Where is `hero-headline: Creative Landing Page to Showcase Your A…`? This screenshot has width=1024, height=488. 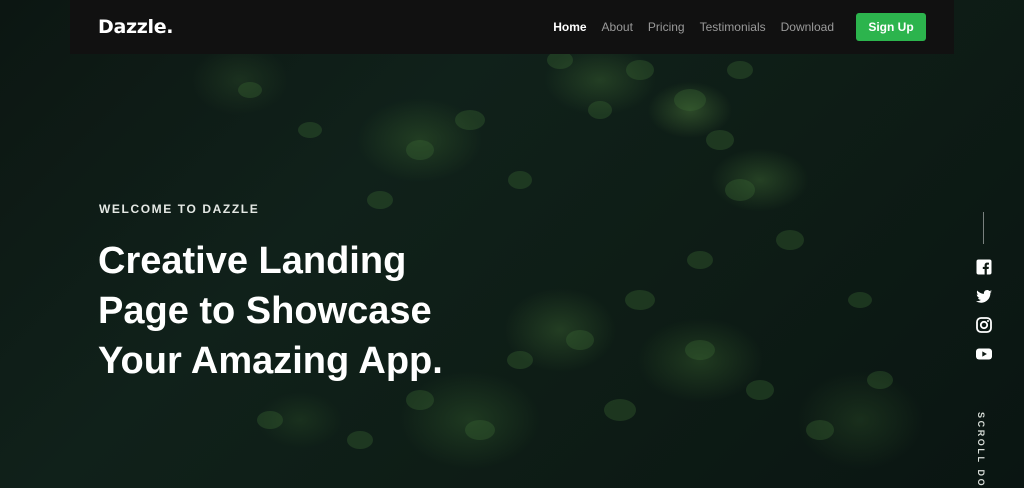
hero-headline: Creative Landing Page to Showcase Your A… is located at coordinates (338, 311).